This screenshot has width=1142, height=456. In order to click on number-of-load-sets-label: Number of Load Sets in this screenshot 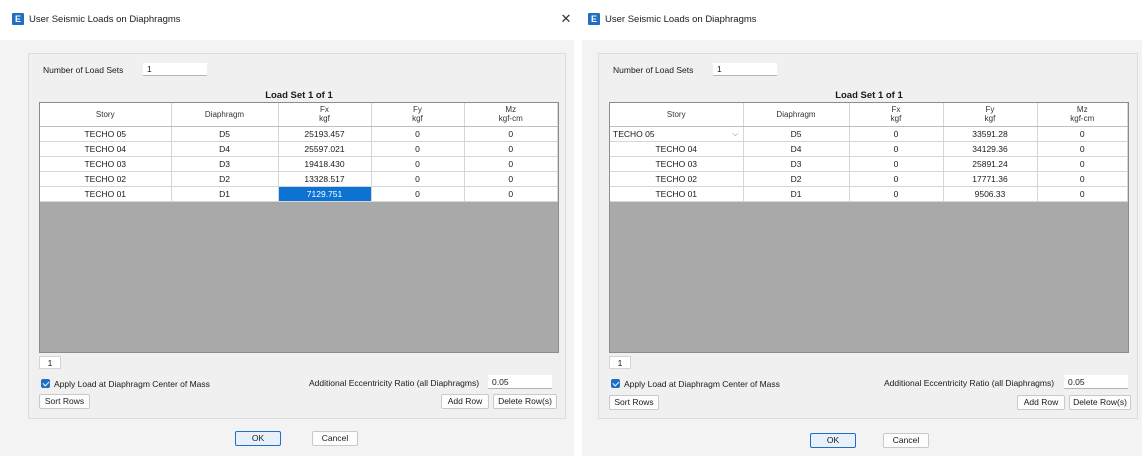, I will do `click(83, 70)`.